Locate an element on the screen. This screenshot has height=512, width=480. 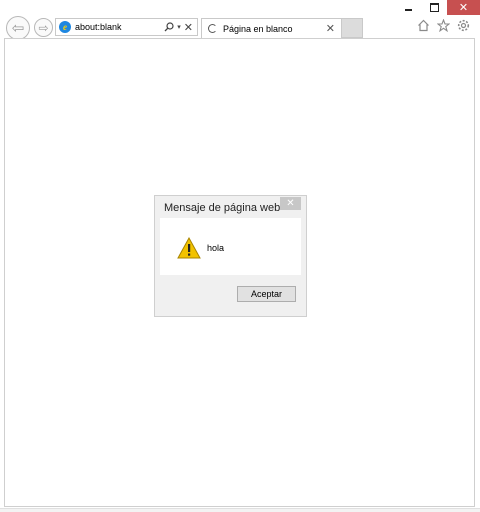
dialog-title: Mensaje de página web is located at coordinates (222, 208).